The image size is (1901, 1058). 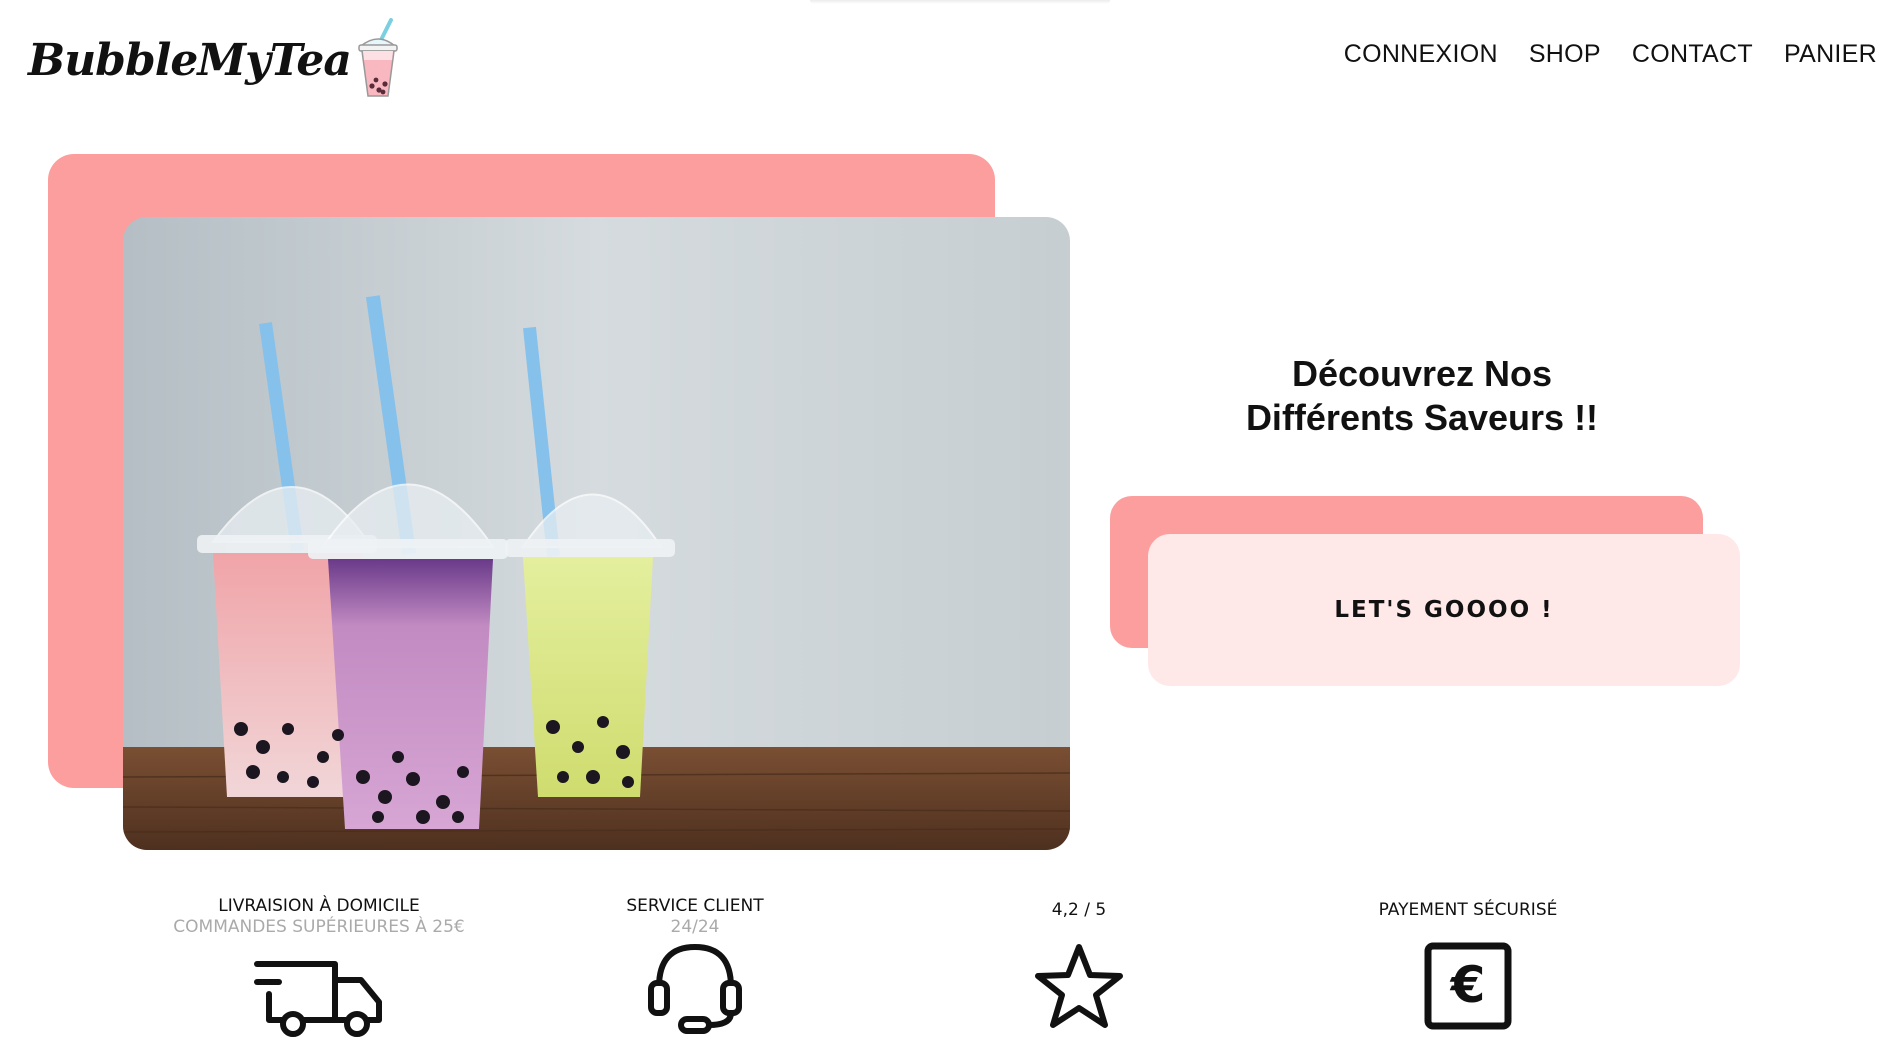 I want to click on feature-rating: 4,2 / 5, so click(x=1079, y=962).